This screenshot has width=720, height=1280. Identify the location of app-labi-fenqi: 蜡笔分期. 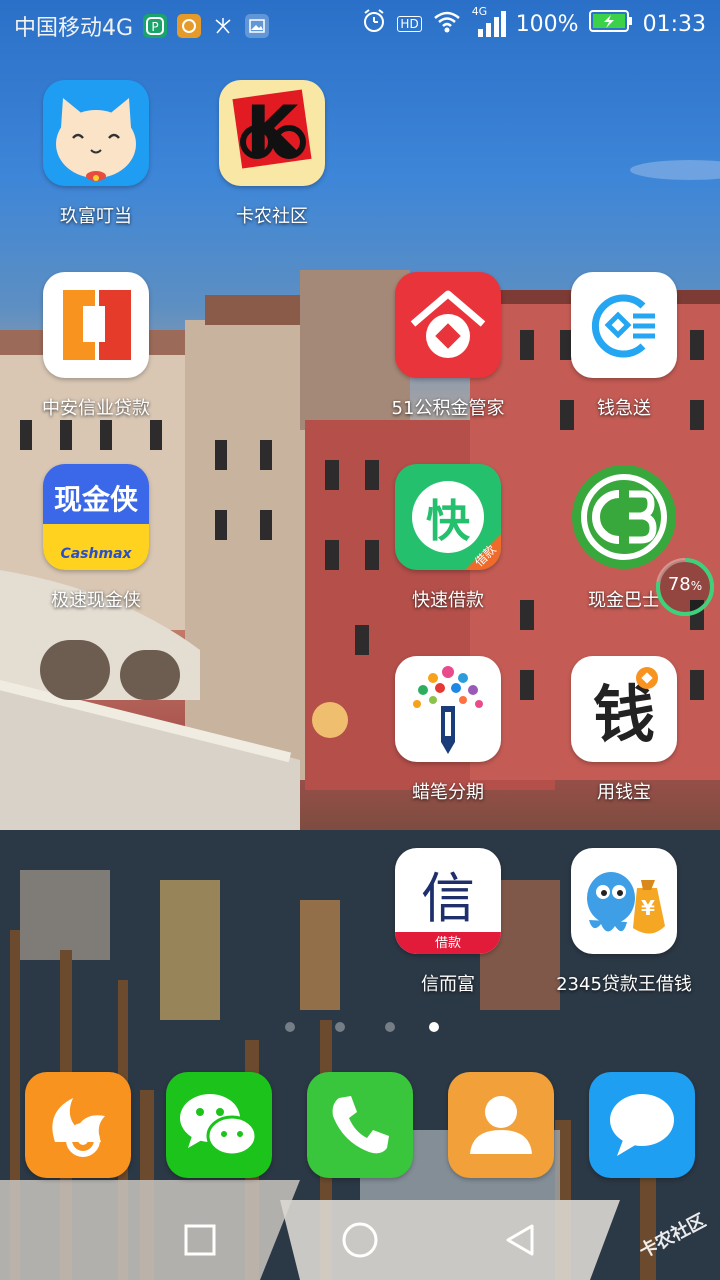
(448, 730).